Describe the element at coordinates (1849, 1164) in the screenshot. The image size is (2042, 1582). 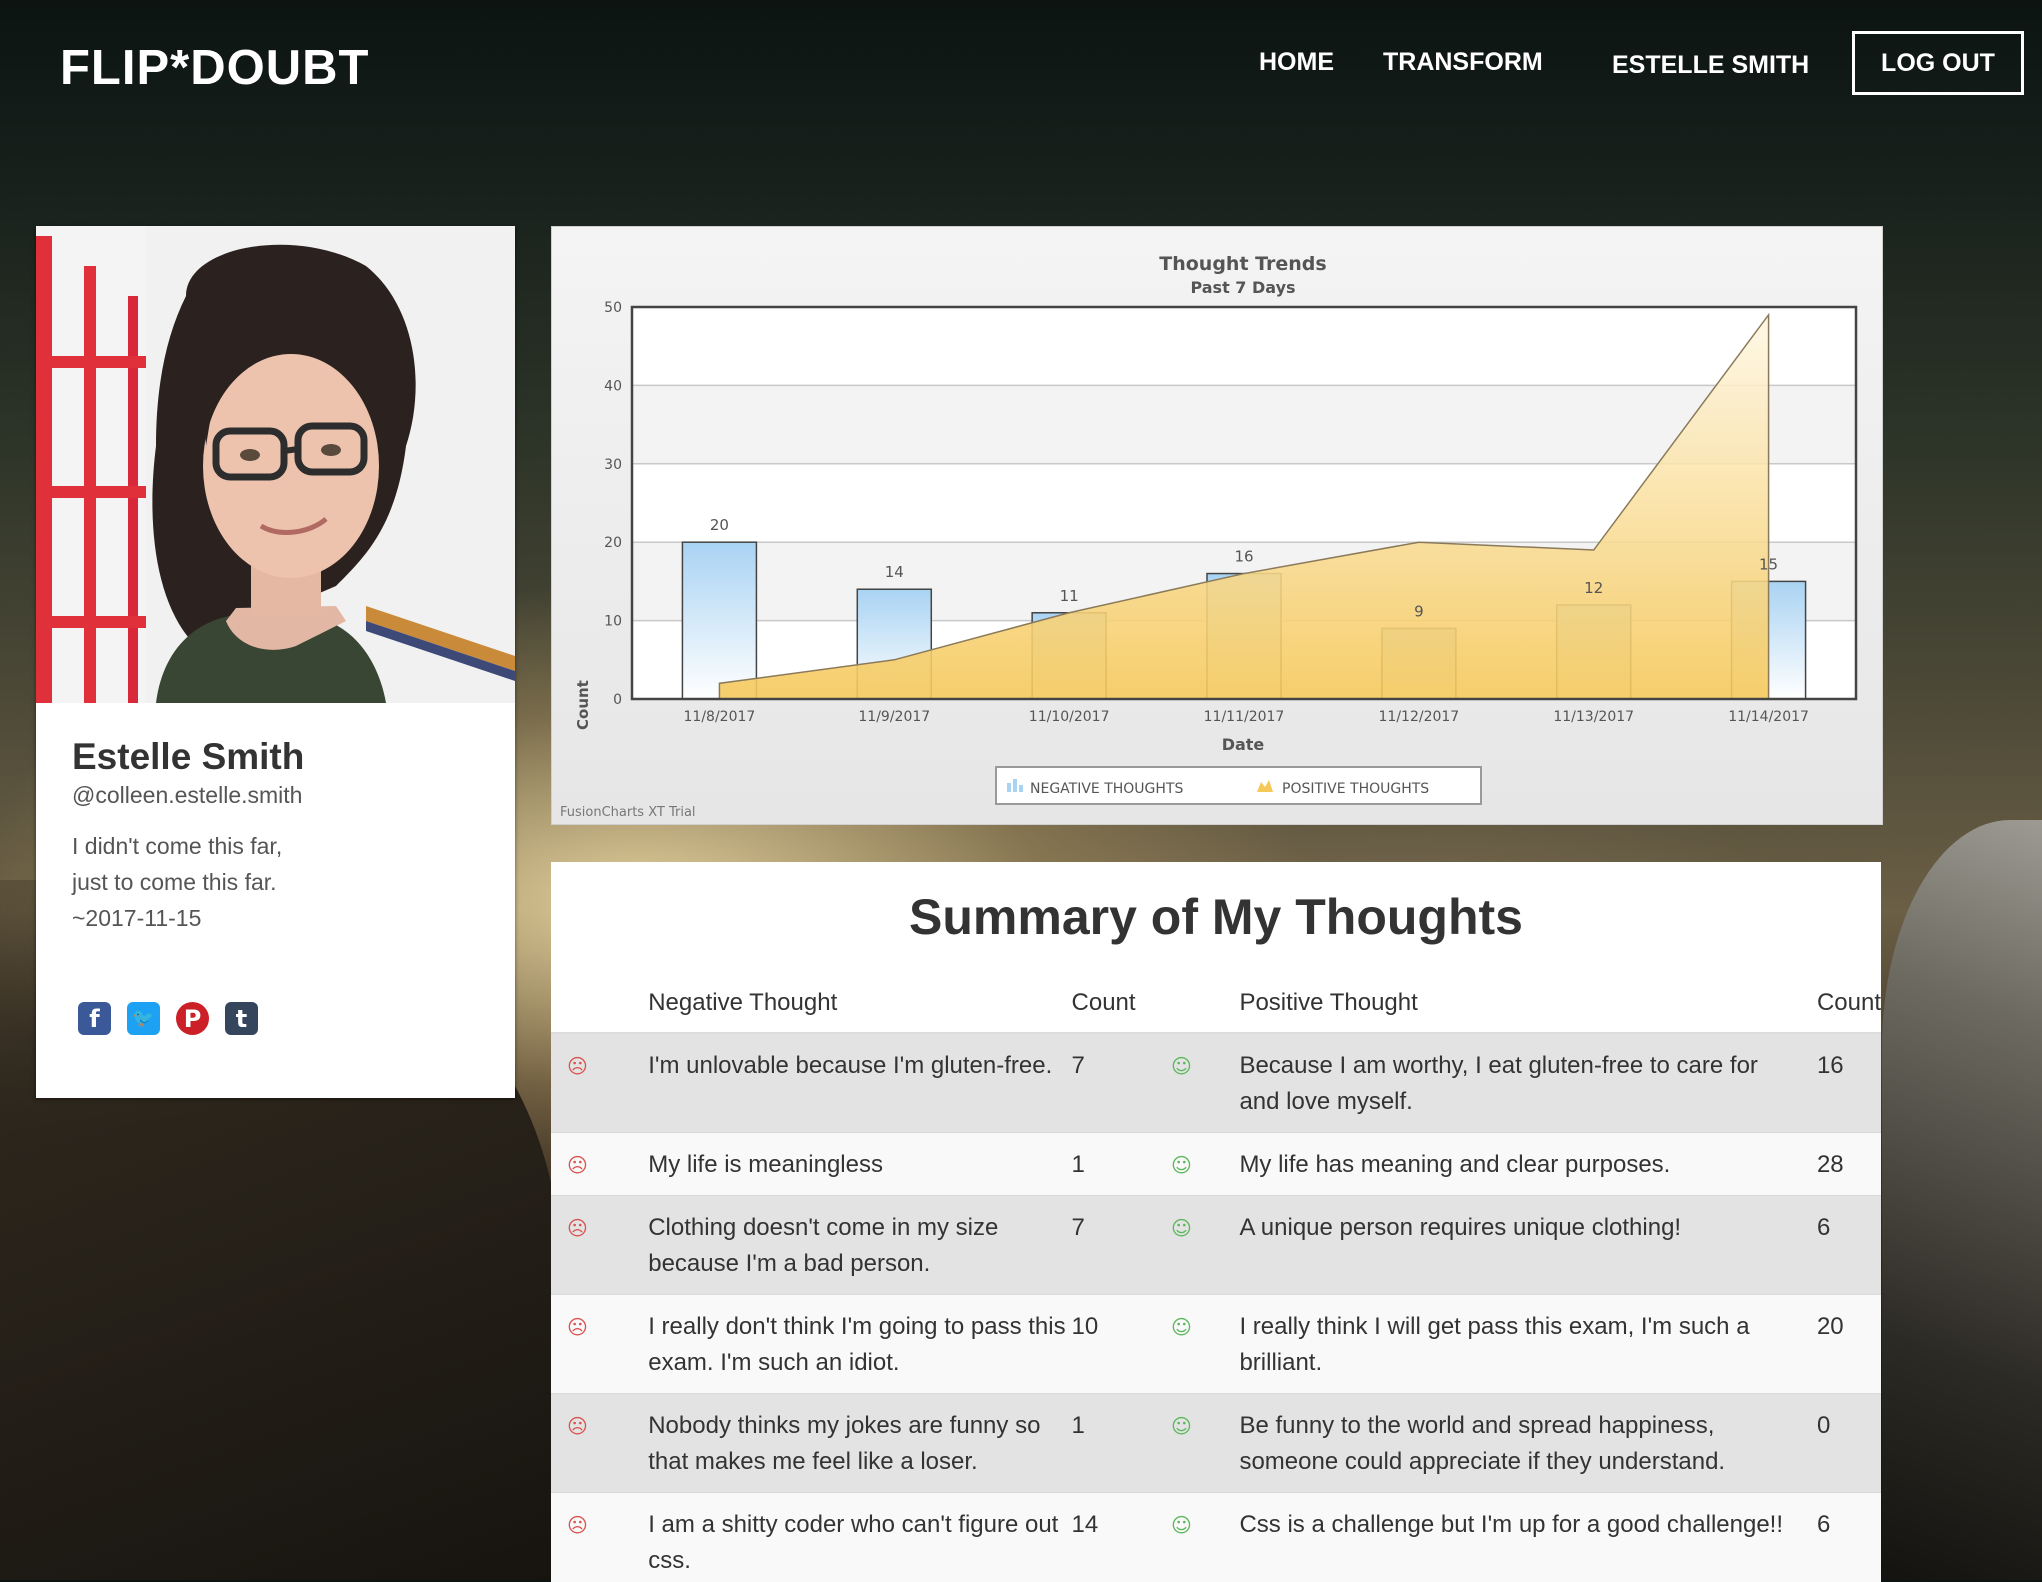
I see `positive-count-cell: 28` at that location.